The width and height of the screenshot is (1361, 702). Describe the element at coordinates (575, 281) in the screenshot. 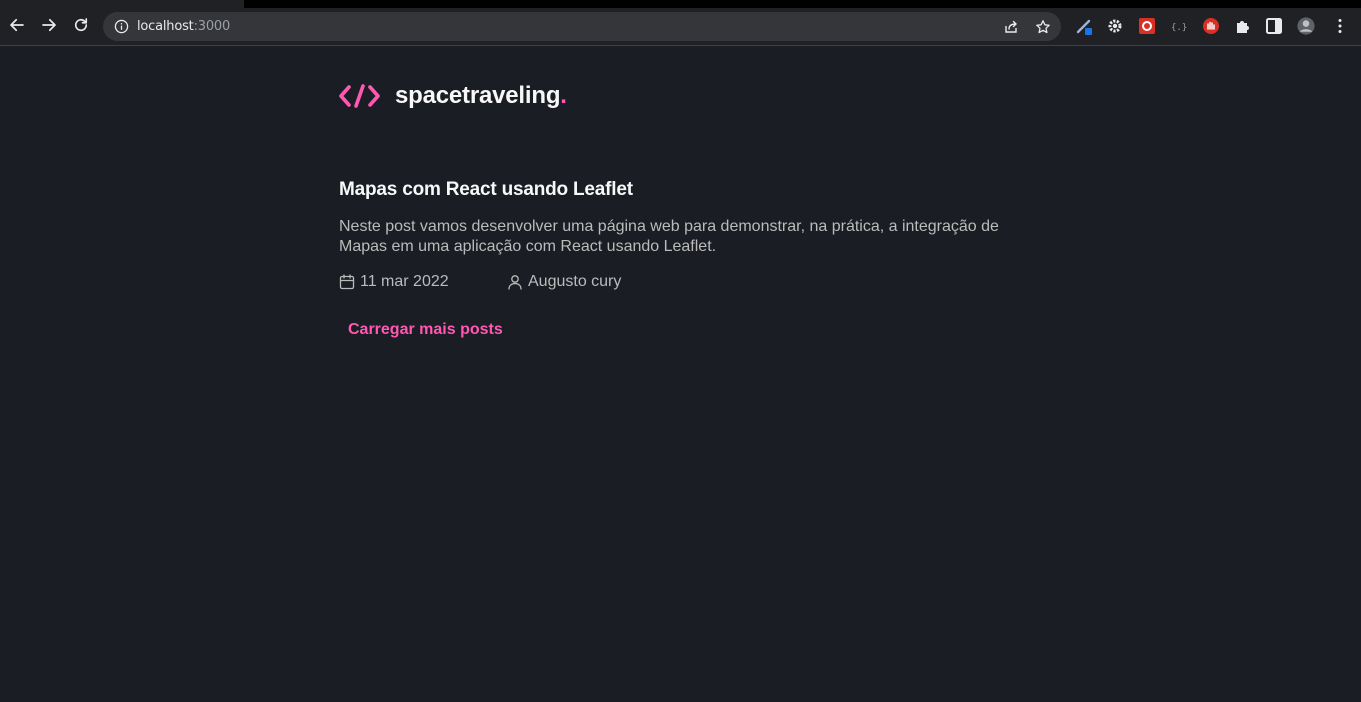

I see `post-author-text: Augusto cury` at that location.